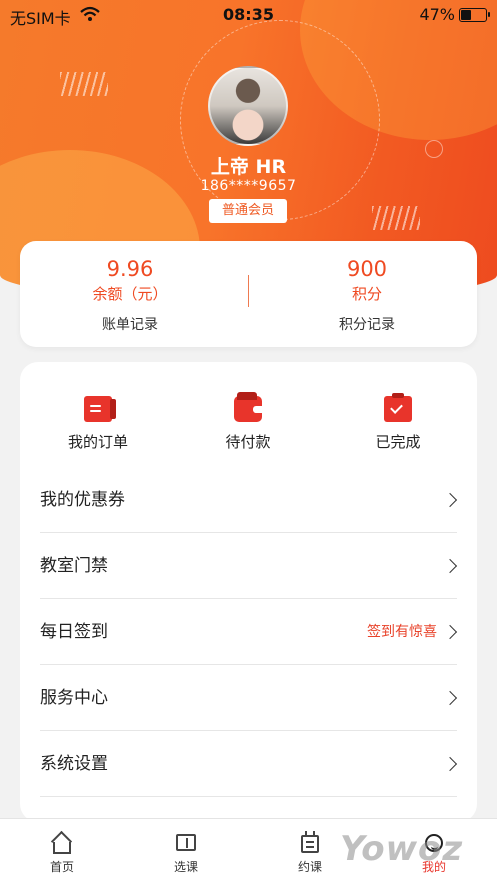 The width and height of the screenshot is (497, 883). I want to click on menu-item-daily-checkin: 每日签到 签到有惊喜, so click(249, 632).